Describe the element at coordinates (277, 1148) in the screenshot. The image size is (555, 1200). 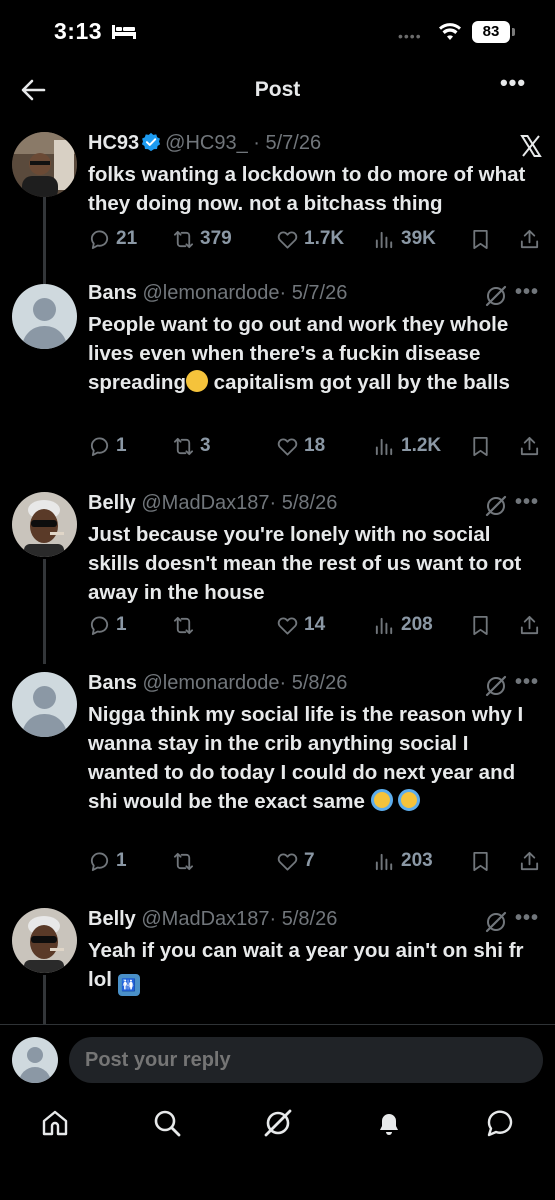
I see `bottom-nav` at that location.